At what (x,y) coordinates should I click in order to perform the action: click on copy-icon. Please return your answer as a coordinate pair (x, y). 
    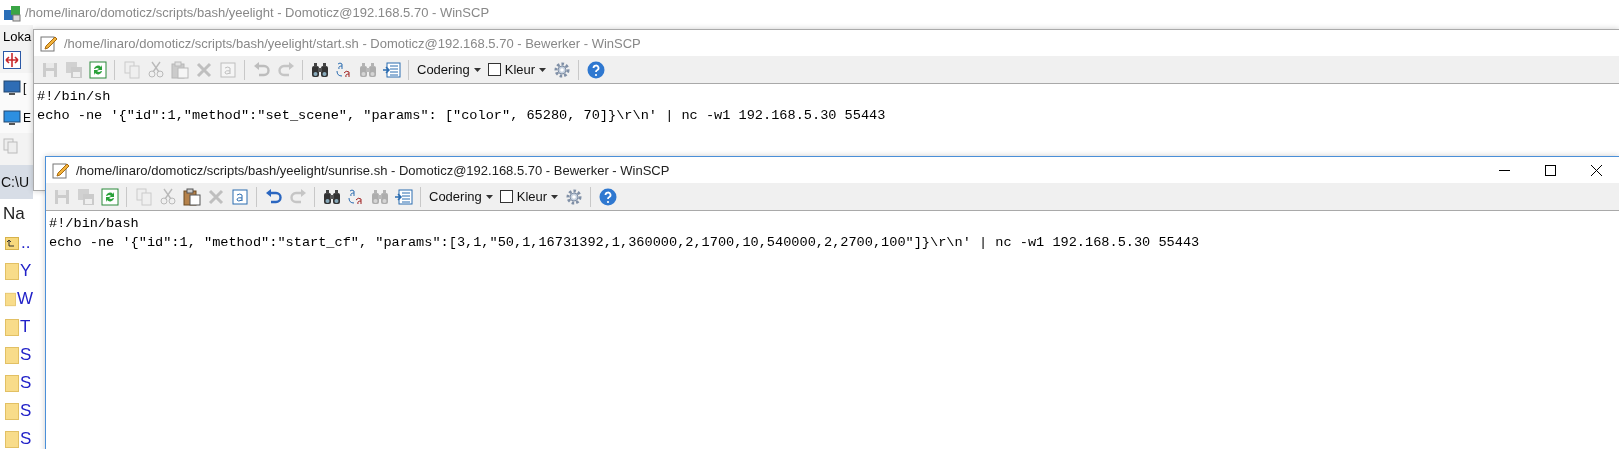
    Looking at the image, I should click on (11, 146).